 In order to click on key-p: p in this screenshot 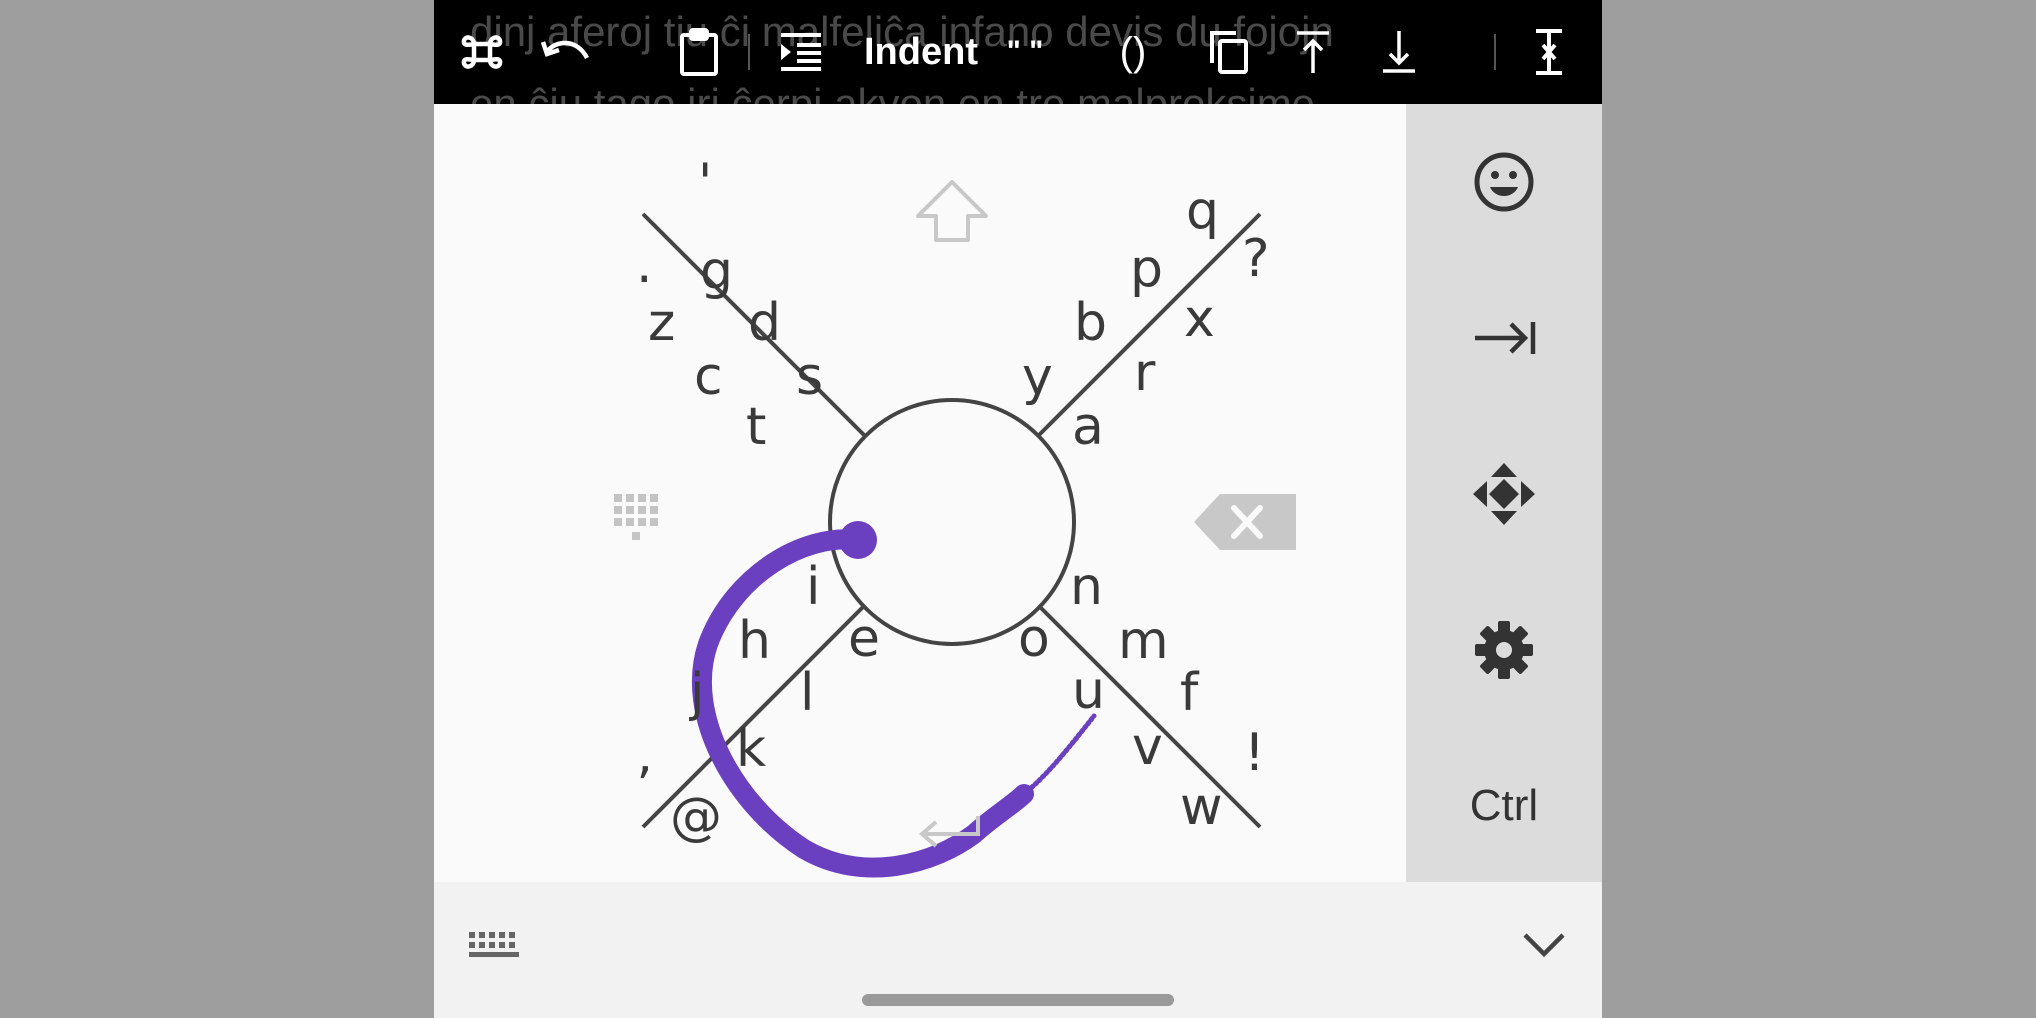, I will do `click(1146, 269)`.